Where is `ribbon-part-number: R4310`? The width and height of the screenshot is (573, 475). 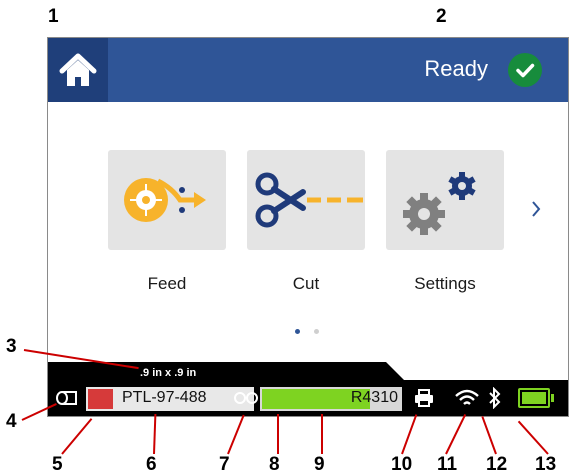 ribbon-part-number: R4310 is located at coordinates (374, 397).